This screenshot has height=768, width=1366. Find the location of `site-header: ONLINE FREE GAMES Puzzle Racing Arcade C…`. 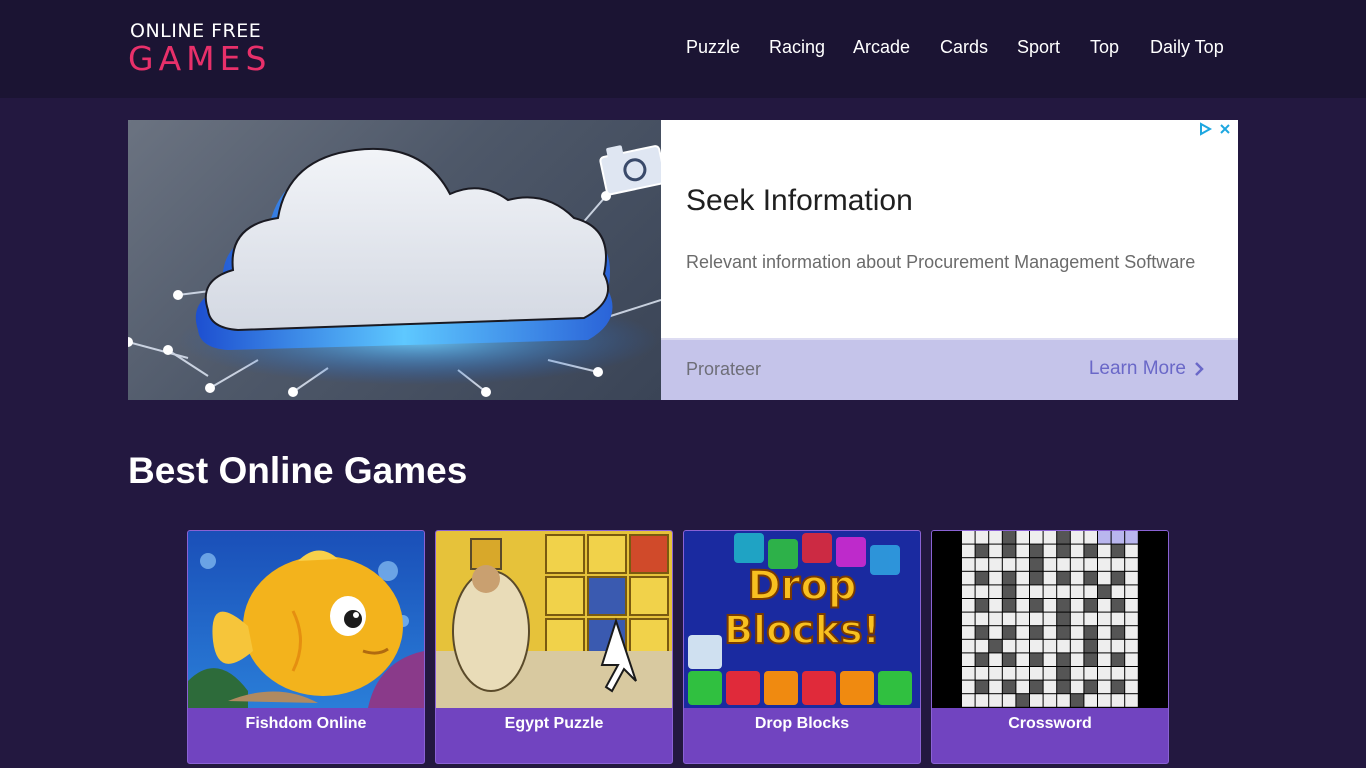

site-header: ONLINE FREE GAMES Puzzle Racing Arcade C… is located at coordinates (683, 49).